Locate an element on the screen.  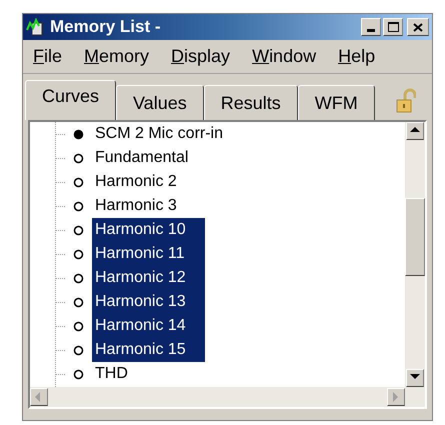
close-icon is located at coordinates (418, 27).